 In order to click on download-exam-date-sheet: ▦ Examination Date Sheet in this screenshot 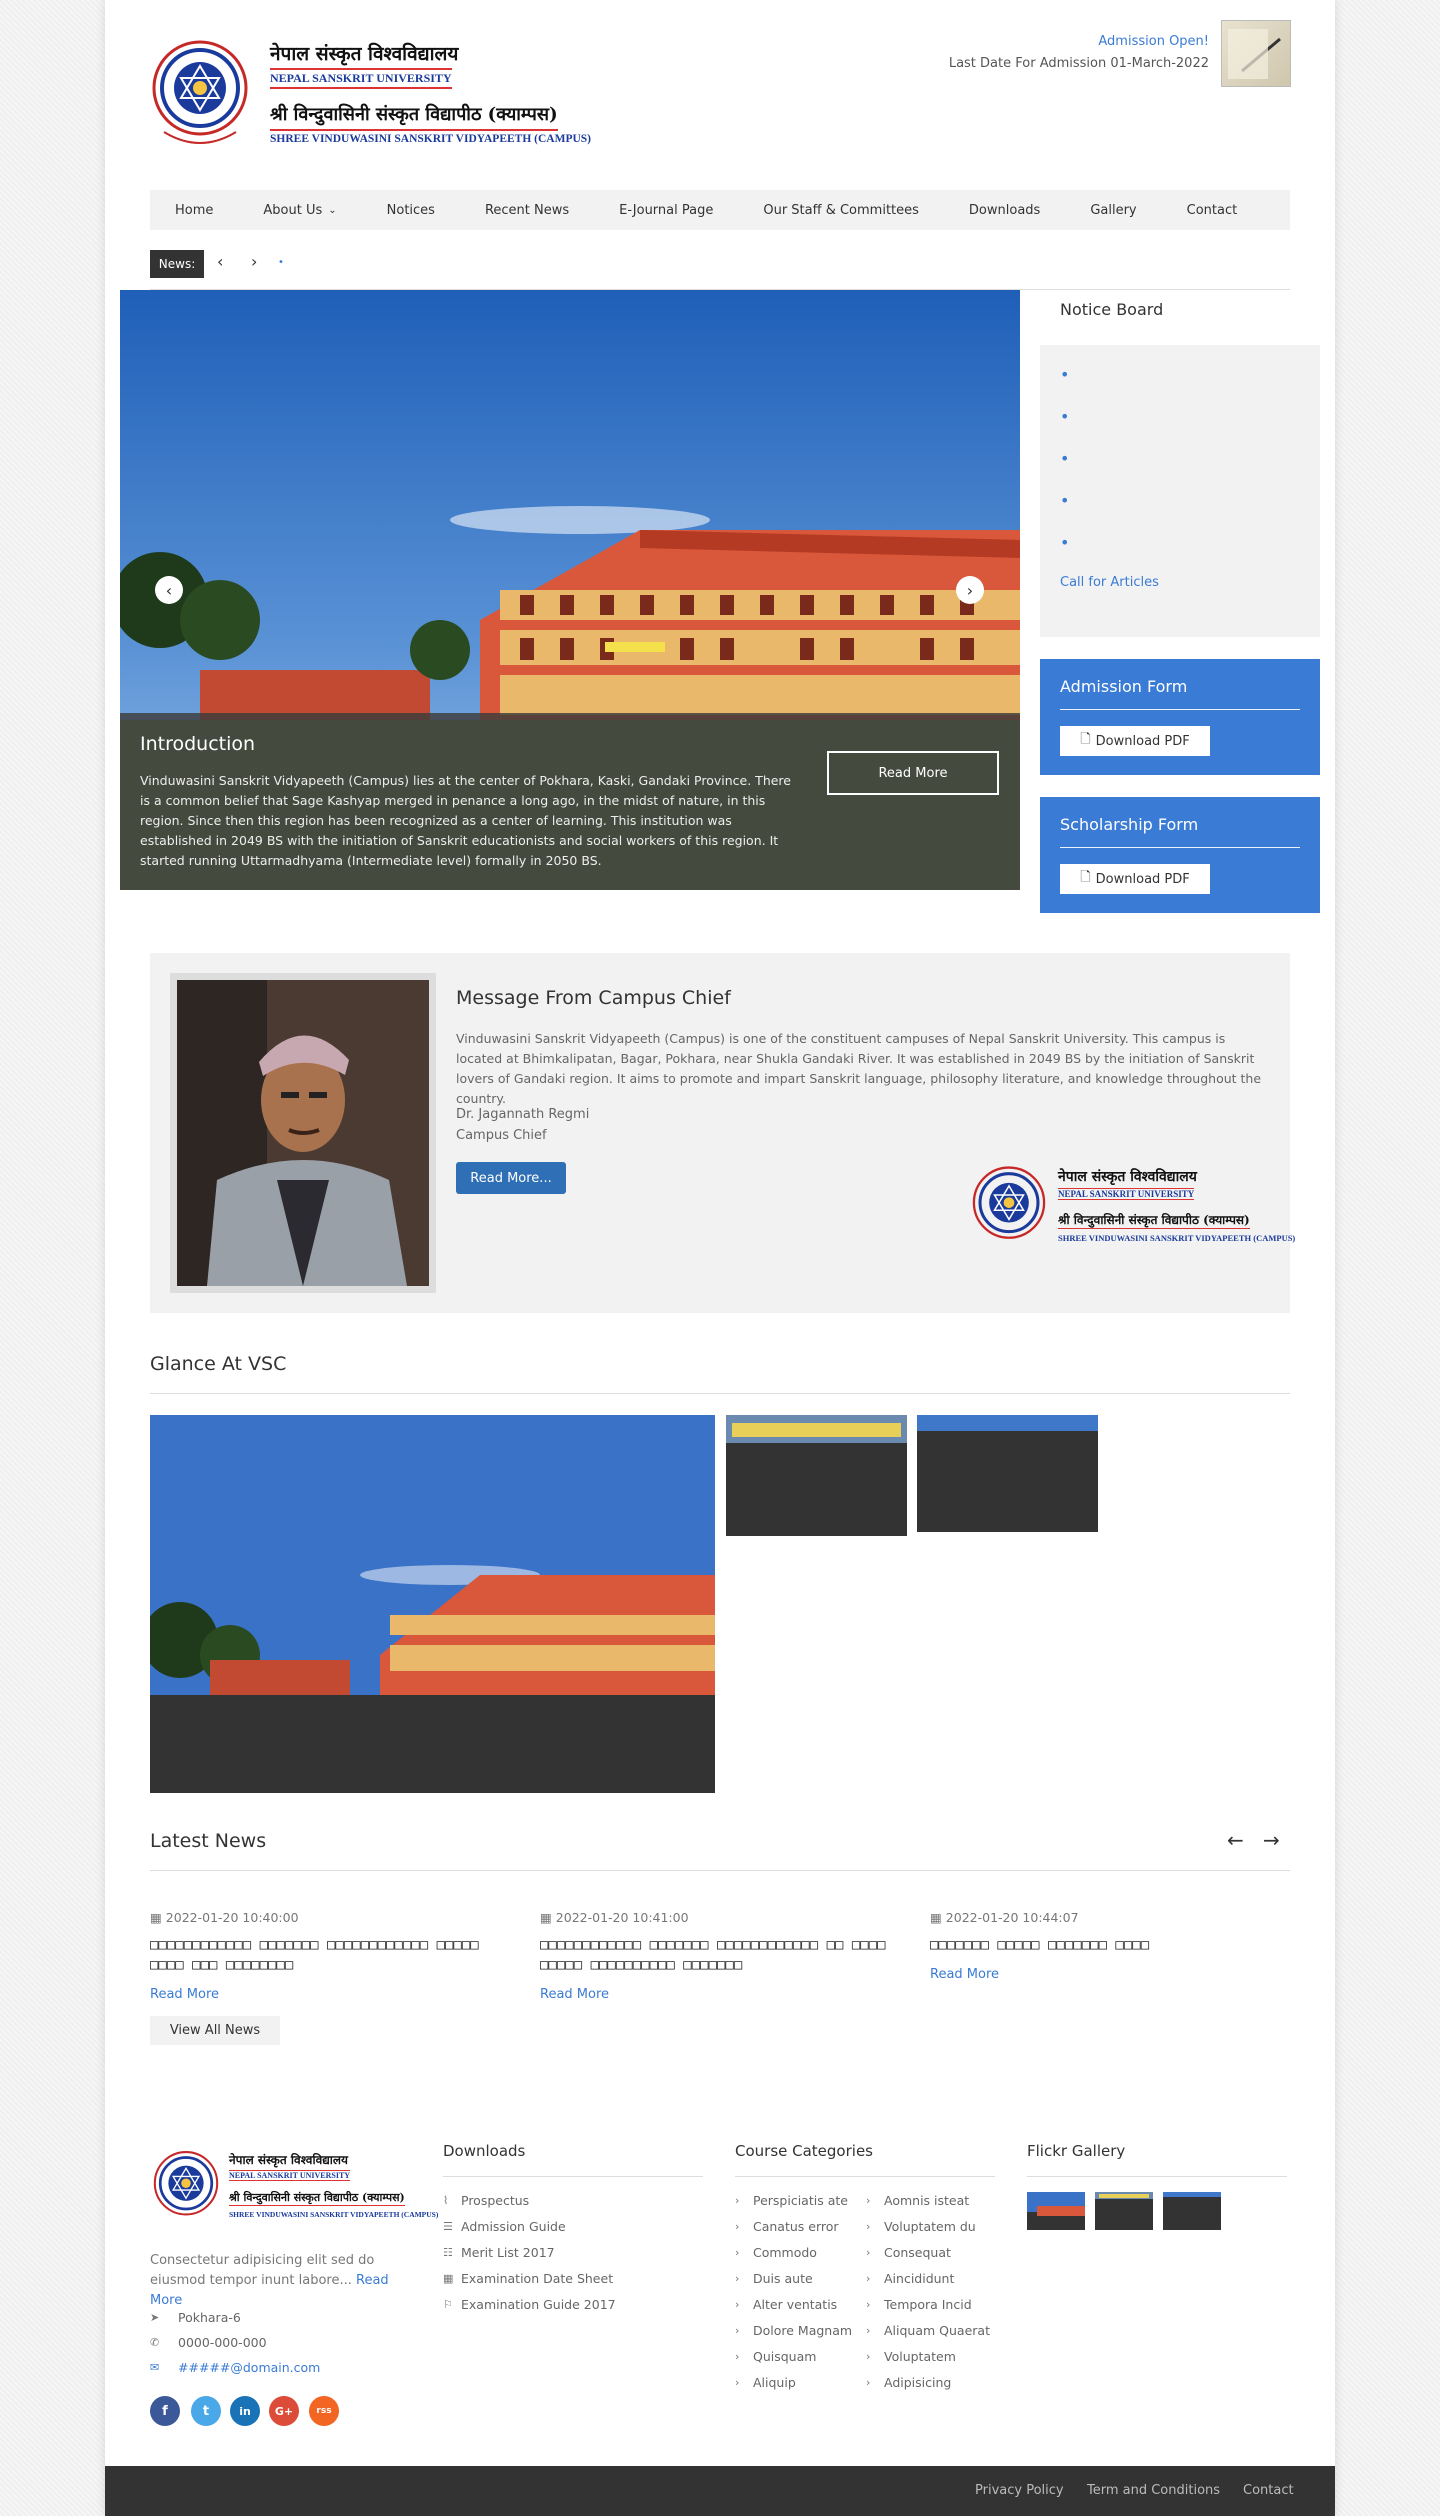, I will do `click(528, 2278)`.